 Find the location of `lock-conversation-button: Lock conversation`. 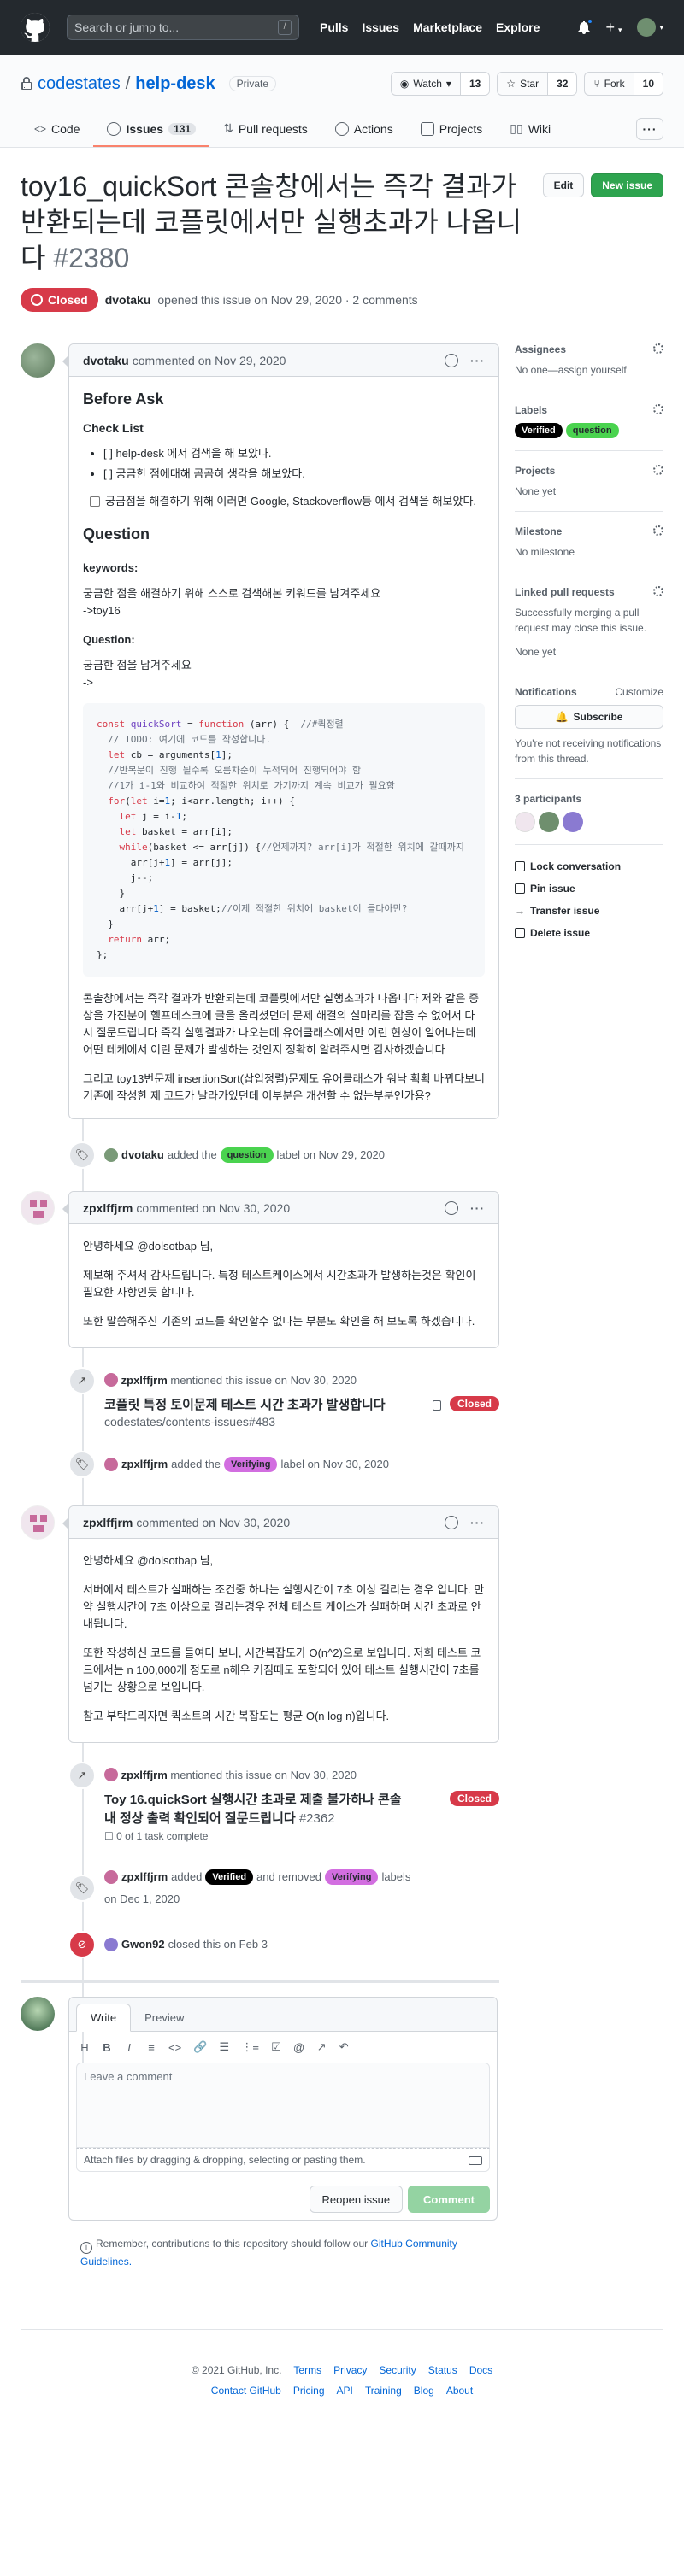

lock-conversation-button: Lock conversation is located at coordinates (589, 866).